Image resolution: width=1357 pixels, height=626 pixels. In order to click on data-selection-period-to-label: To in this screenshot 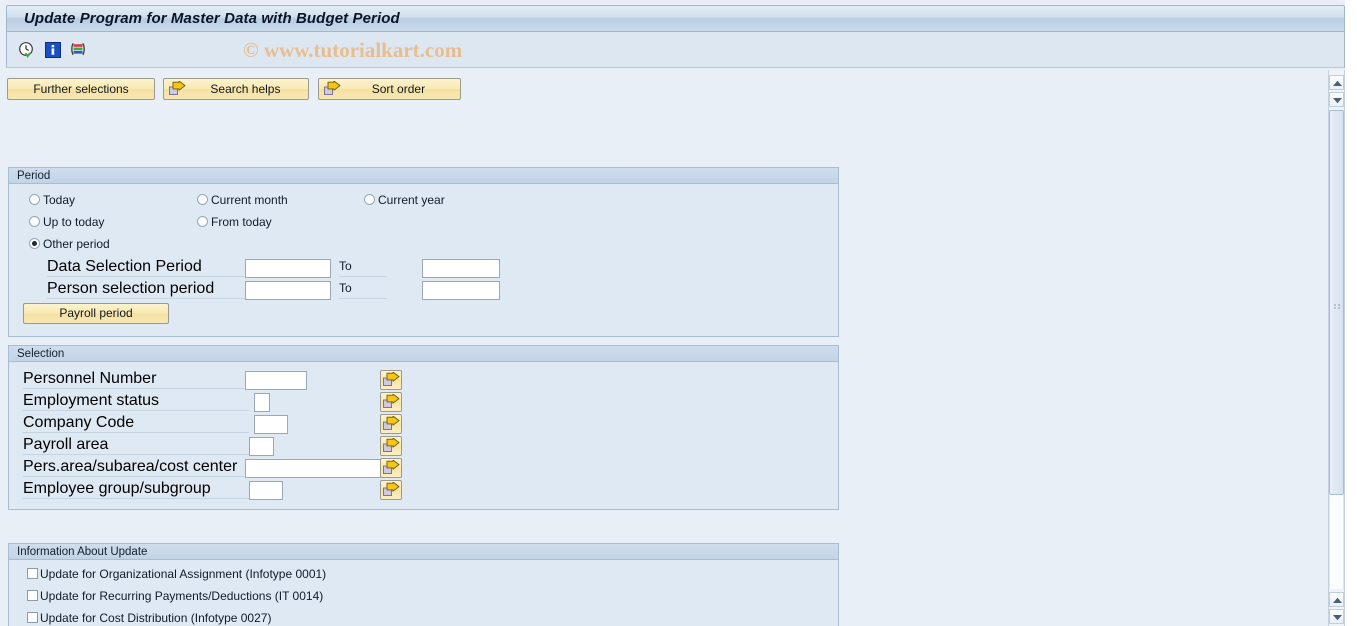, I will do `click(363, 267)`.